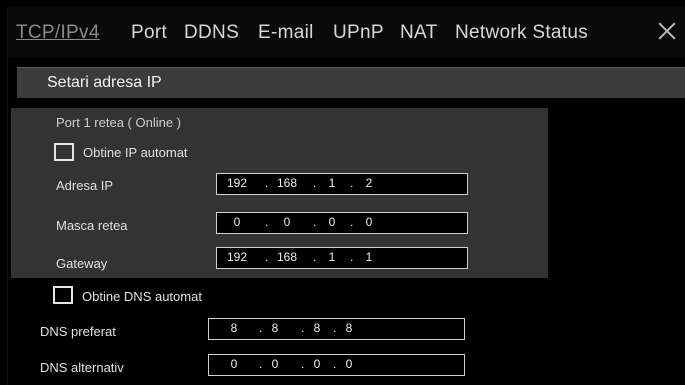  I want to click on gateway-octet-1: 192, so click(237, 257).